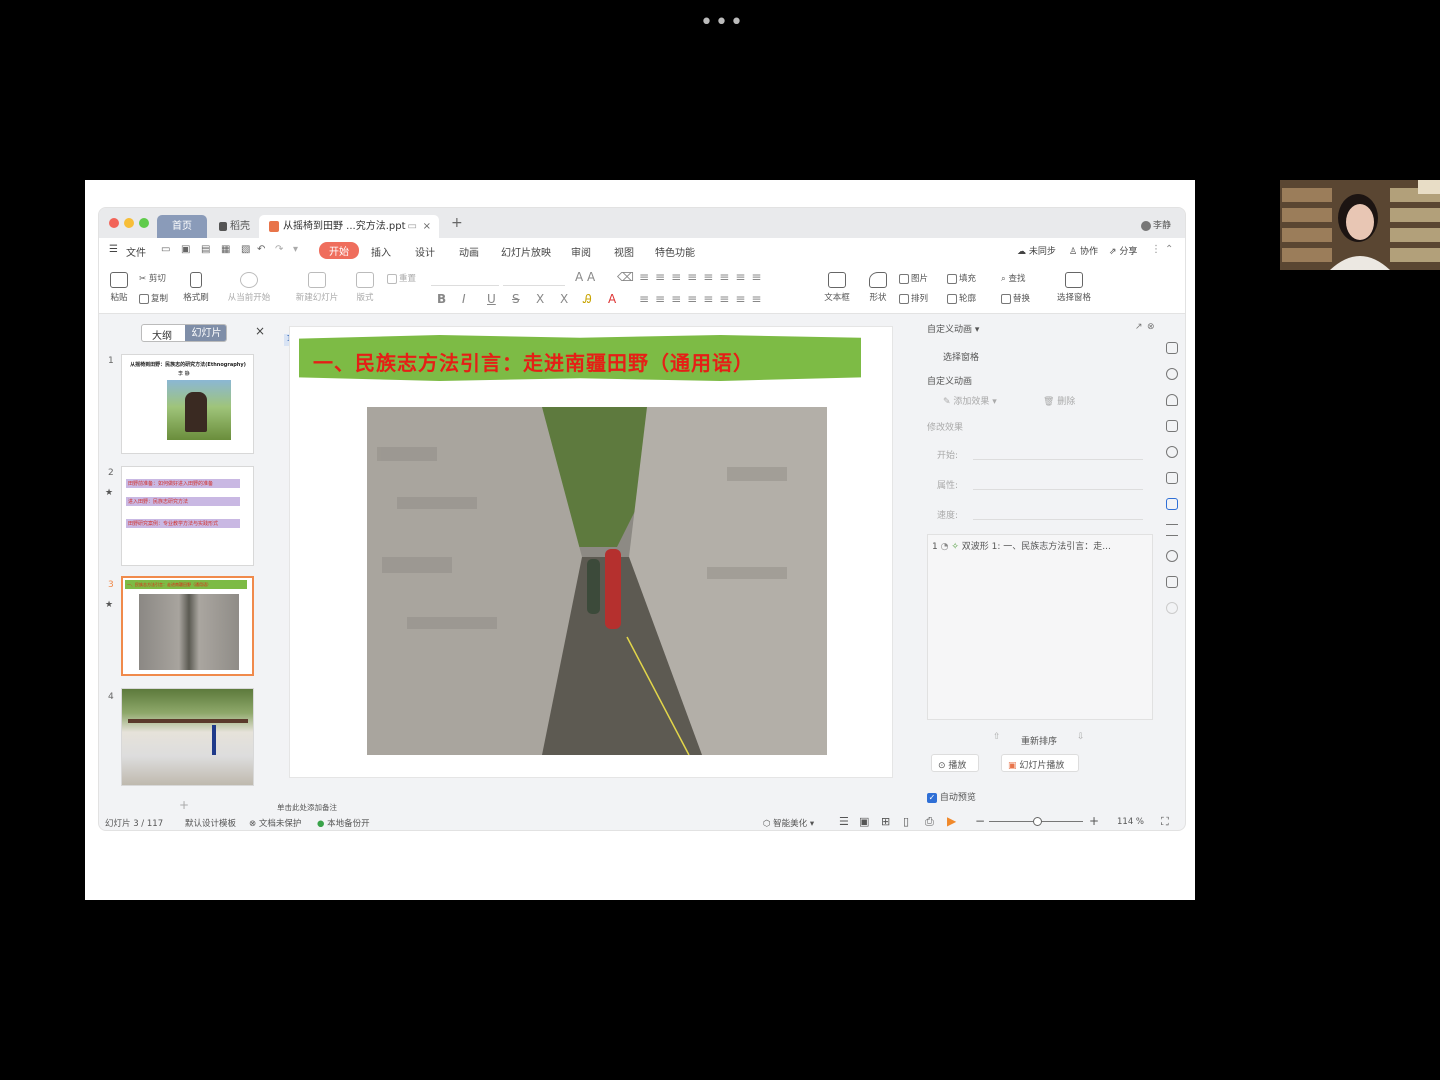  I want to click on open-folder-icon: ▭, so click(165, 249).